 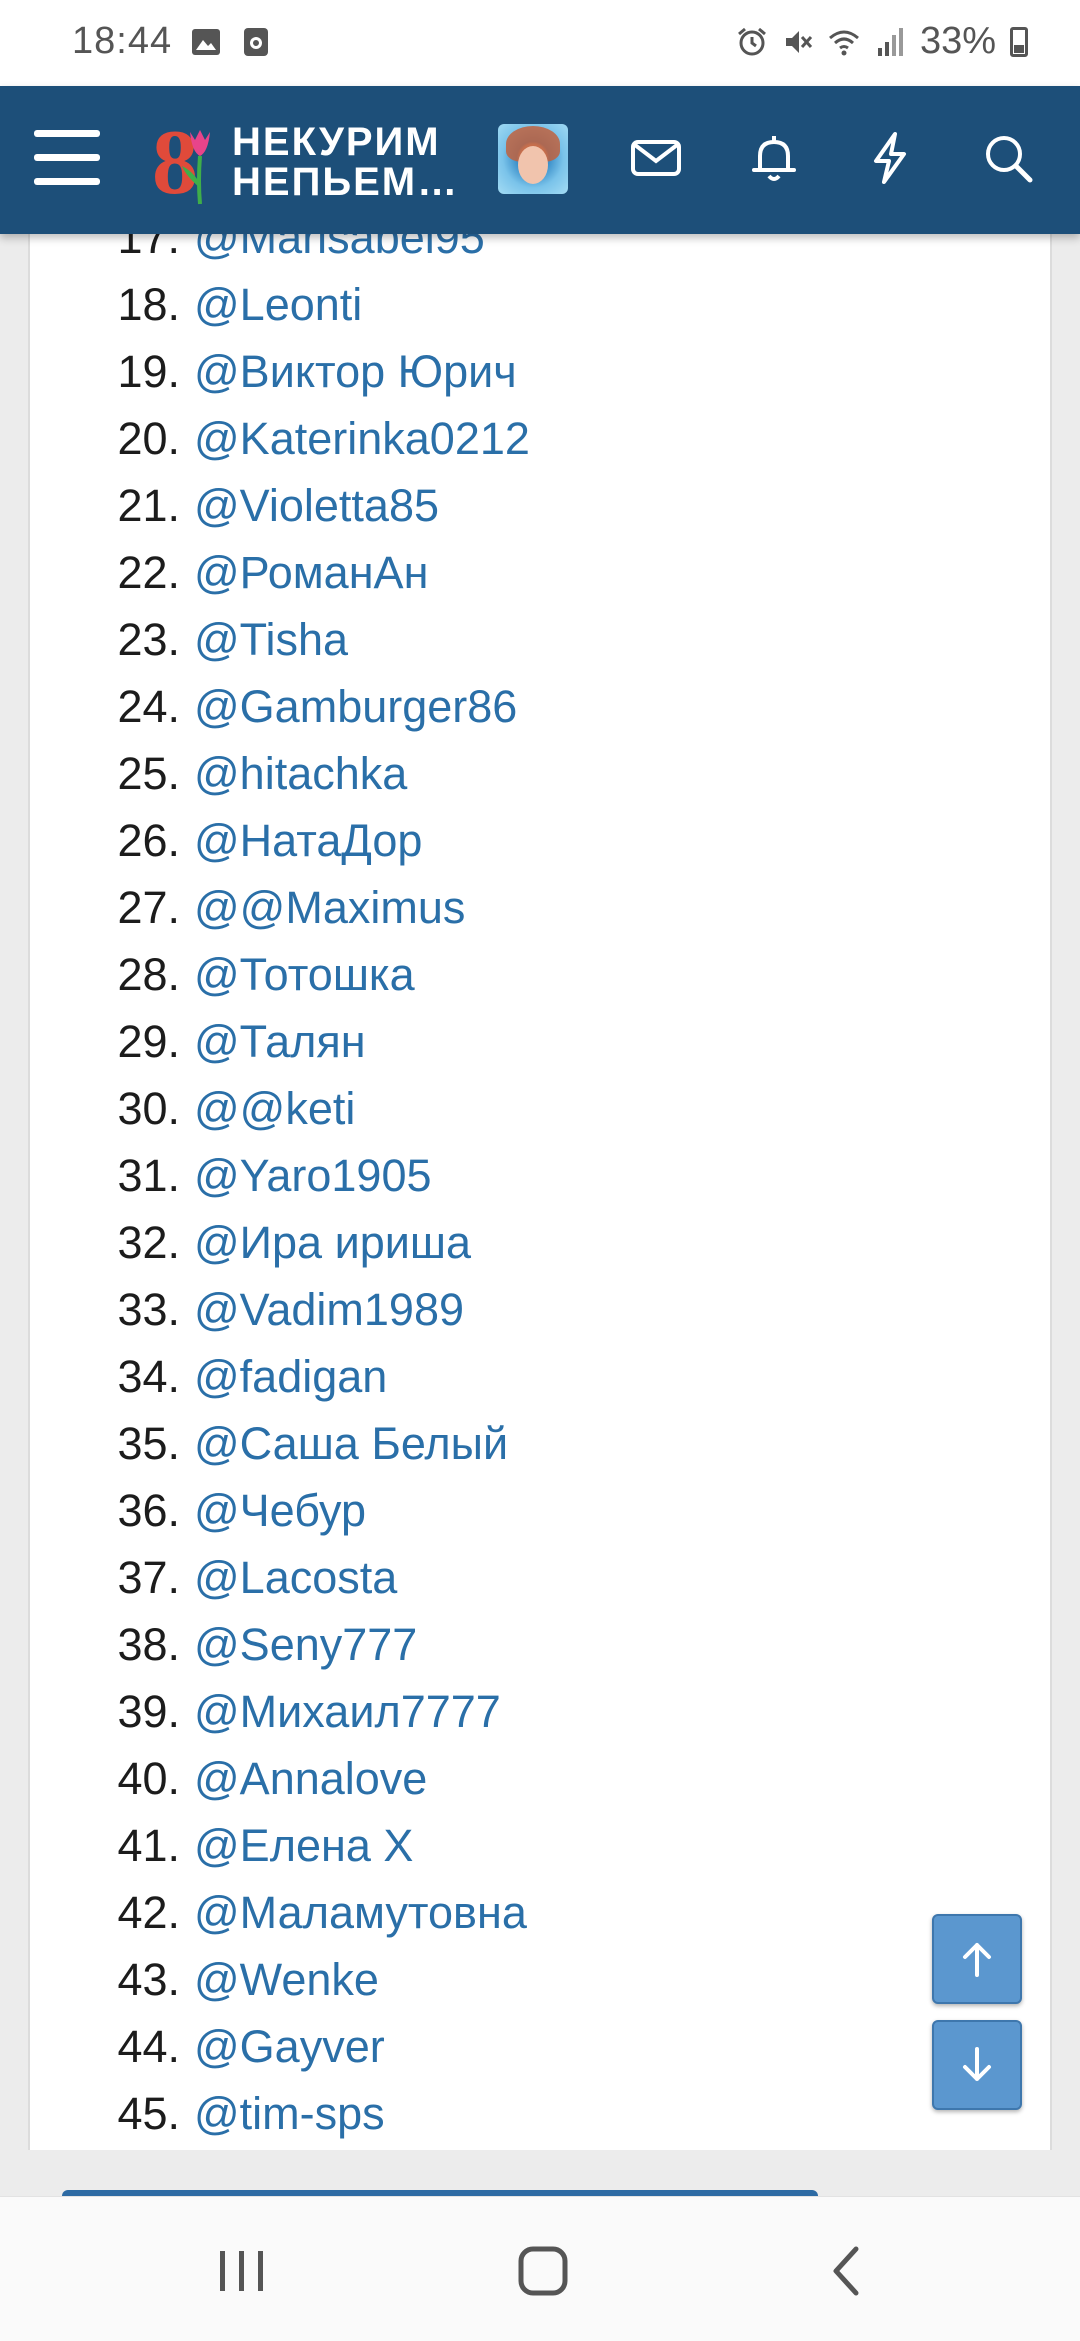 What do you see at coordinates (148, 572) in the screenshot?
I see `item-number: 22.` at bounding box center [148, 572].